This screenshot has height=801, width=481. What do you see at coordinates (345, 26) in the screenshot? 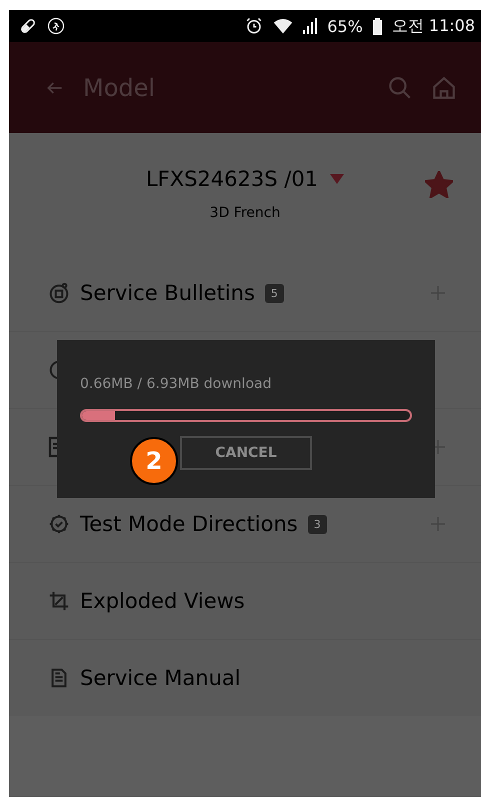
I see `battery-percent: 65%` at bounding box center [345, 26].